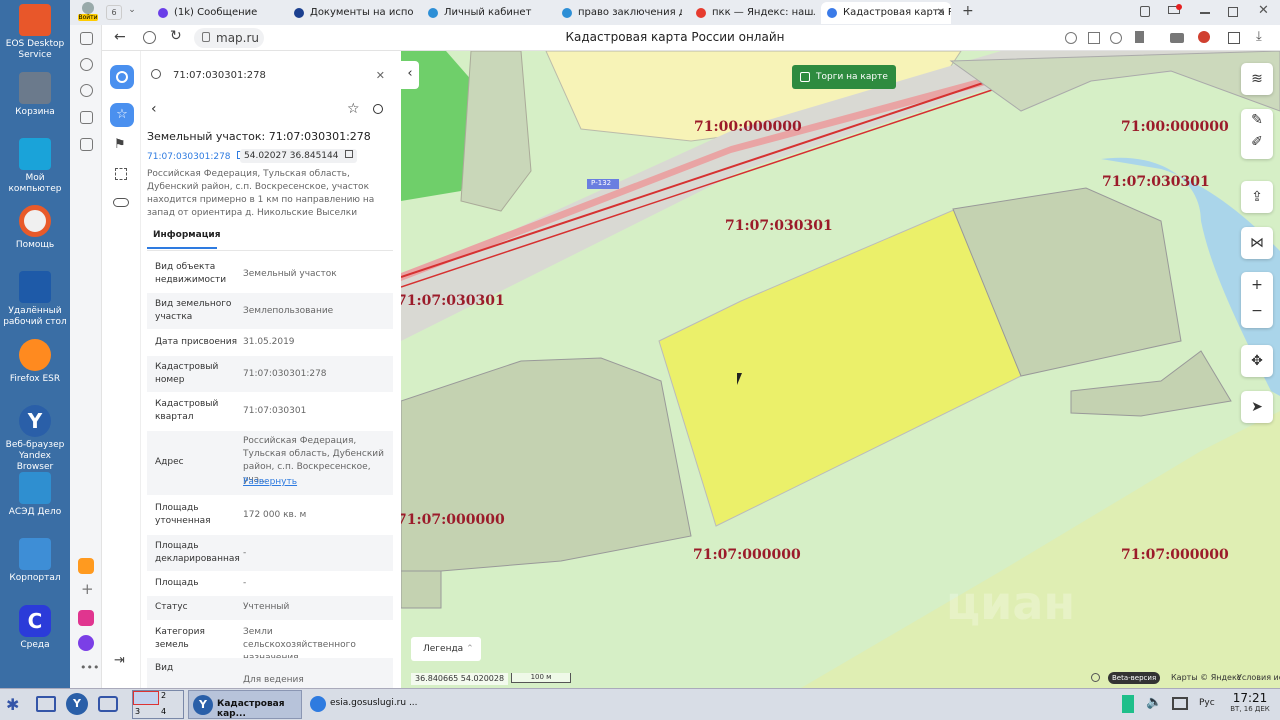 Image resolution: width=1280 pixels, height=720 pixels. I want to click on url-field: map.ru, so click(229, 38).